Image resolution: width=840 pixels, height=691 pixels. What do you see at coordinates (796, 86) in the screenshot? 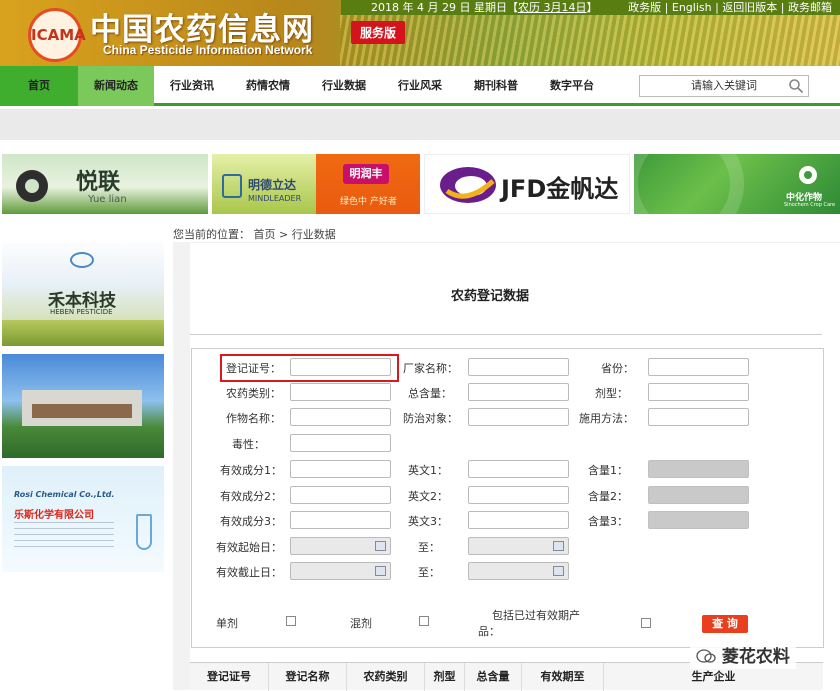
I see `search-icon` at bounding box center [796, 86].